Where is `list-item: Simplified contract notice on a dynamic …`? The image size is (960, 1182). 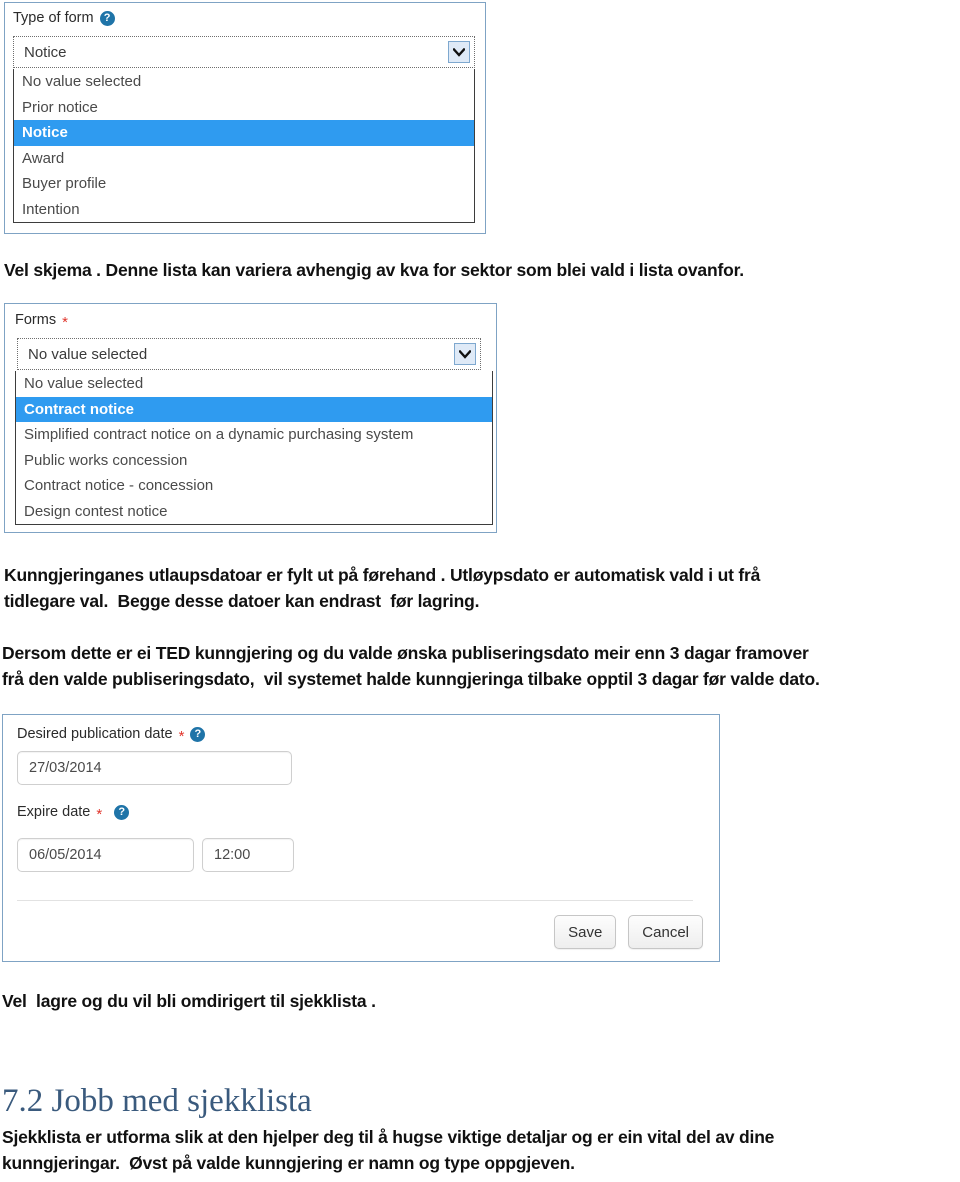 list-item: Simplified contract notice on a dynamic … is located at coordinates (254, 435).